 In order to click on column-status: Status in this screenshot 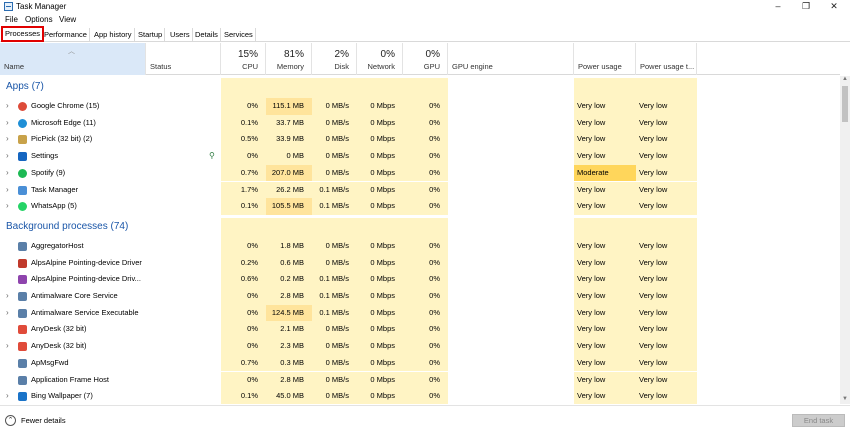, I will do `click(183, 59)`.